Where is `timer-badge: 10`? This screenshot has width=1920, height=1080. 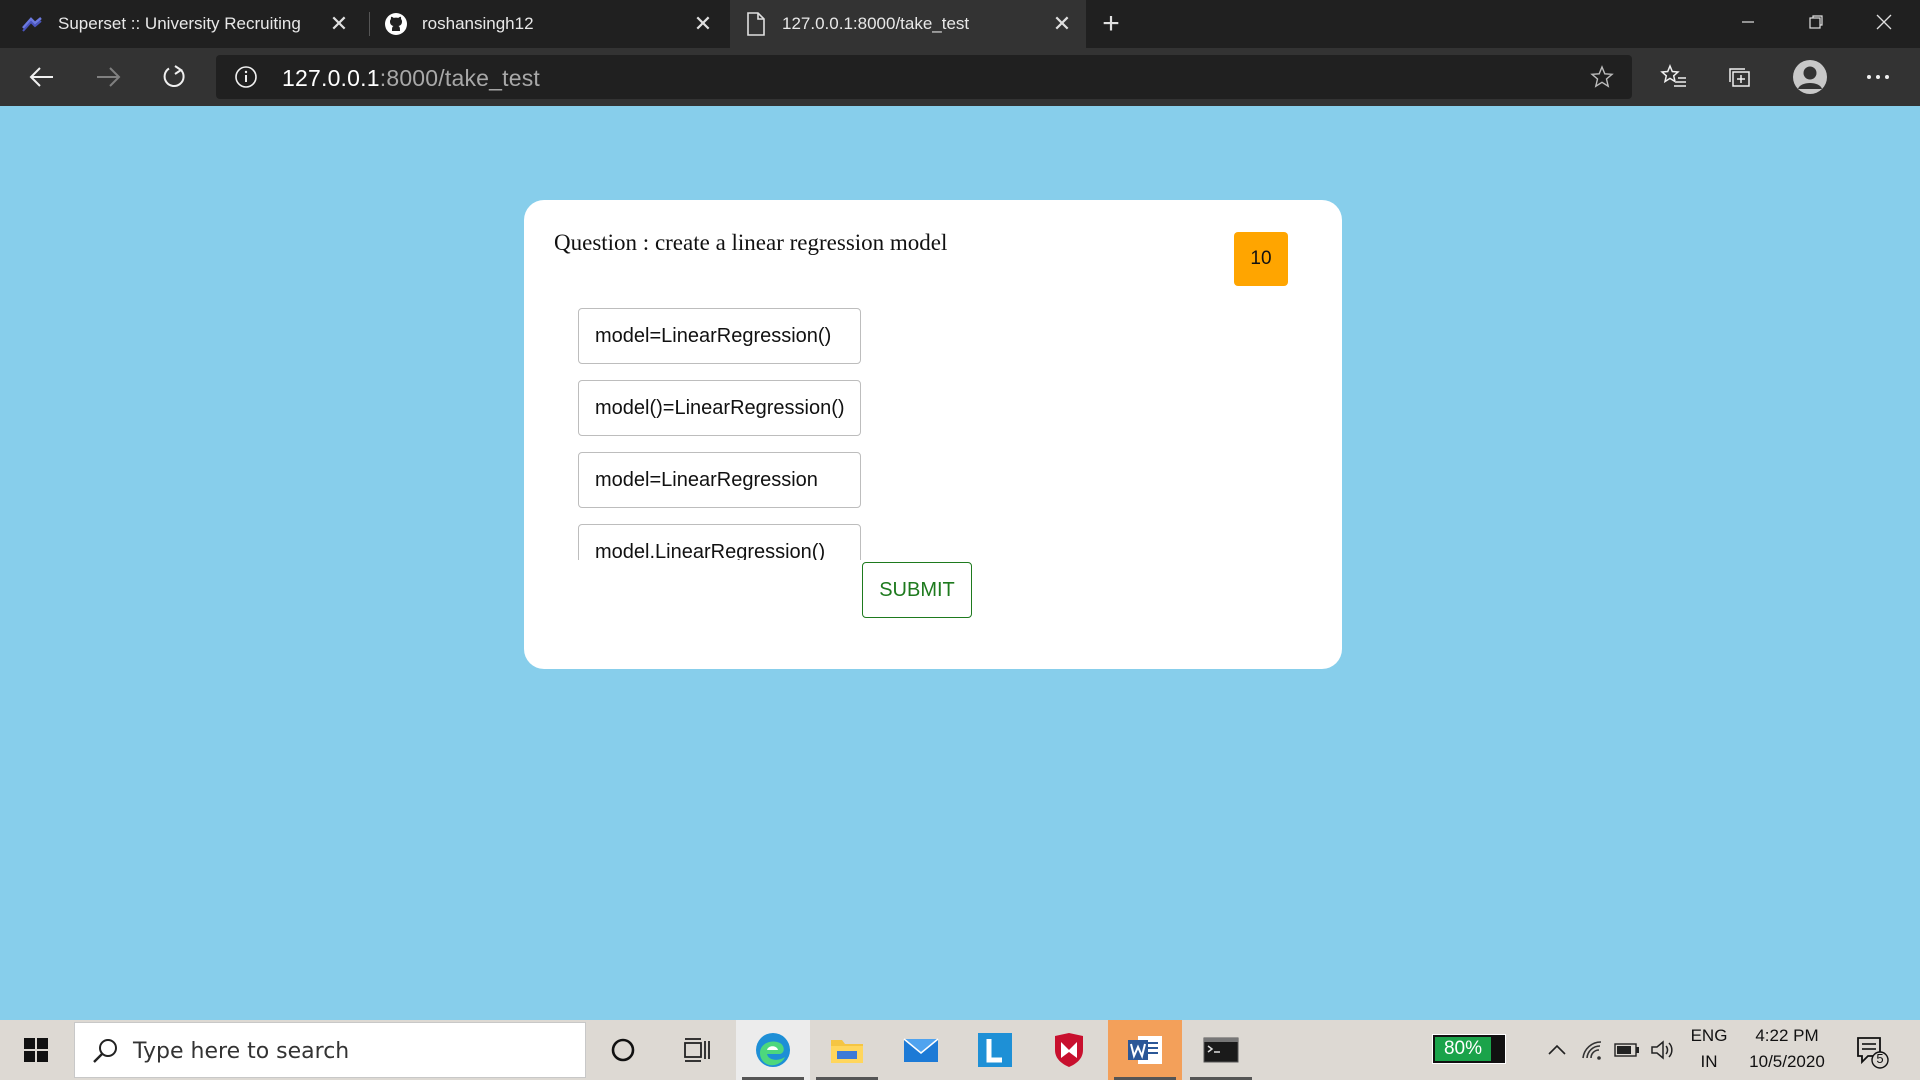 timer-badge: 10 is located at coordinates (1261, 259).